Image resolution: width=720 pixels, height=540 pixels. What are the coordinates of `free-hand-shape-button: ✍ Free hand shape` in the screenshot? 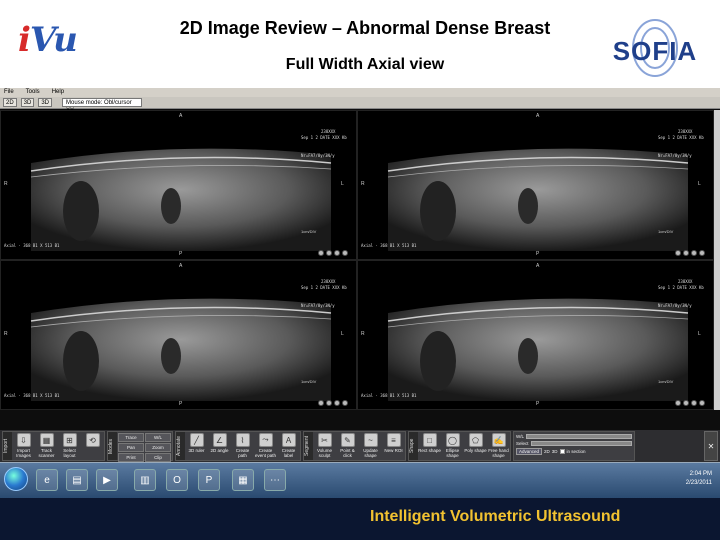 It's located at (498, 446).